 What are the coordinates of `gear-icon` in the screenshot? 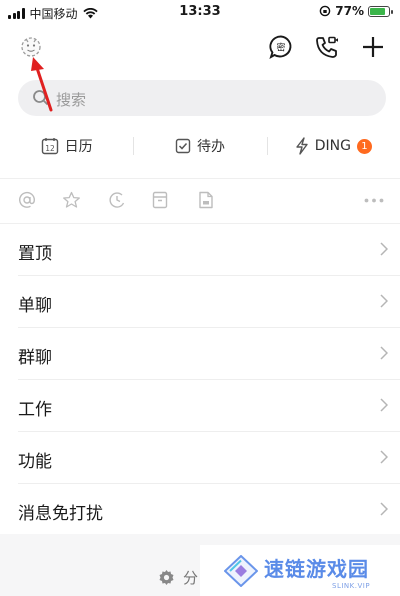 It's located at (166, 577).